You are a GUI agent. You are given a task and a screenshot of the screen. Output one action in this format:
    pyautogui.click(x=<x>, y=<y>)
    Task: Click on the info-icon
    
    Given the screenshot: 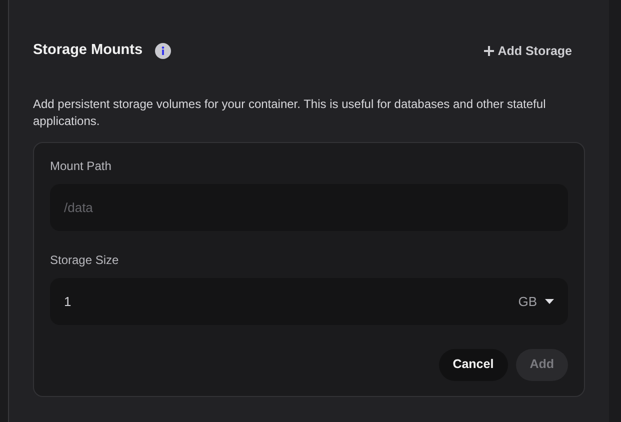 What is the action you would take?
    pyautogui.click(x=162, y=50)
    